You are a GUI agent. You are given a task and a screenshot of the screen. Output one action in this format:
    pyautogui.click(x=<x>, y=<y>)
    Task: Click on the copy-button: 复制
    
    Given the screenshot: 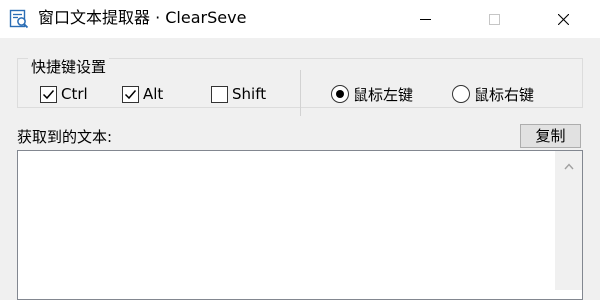 What is the action you would take?
    pyautogui.click(x=550, y=136)
    